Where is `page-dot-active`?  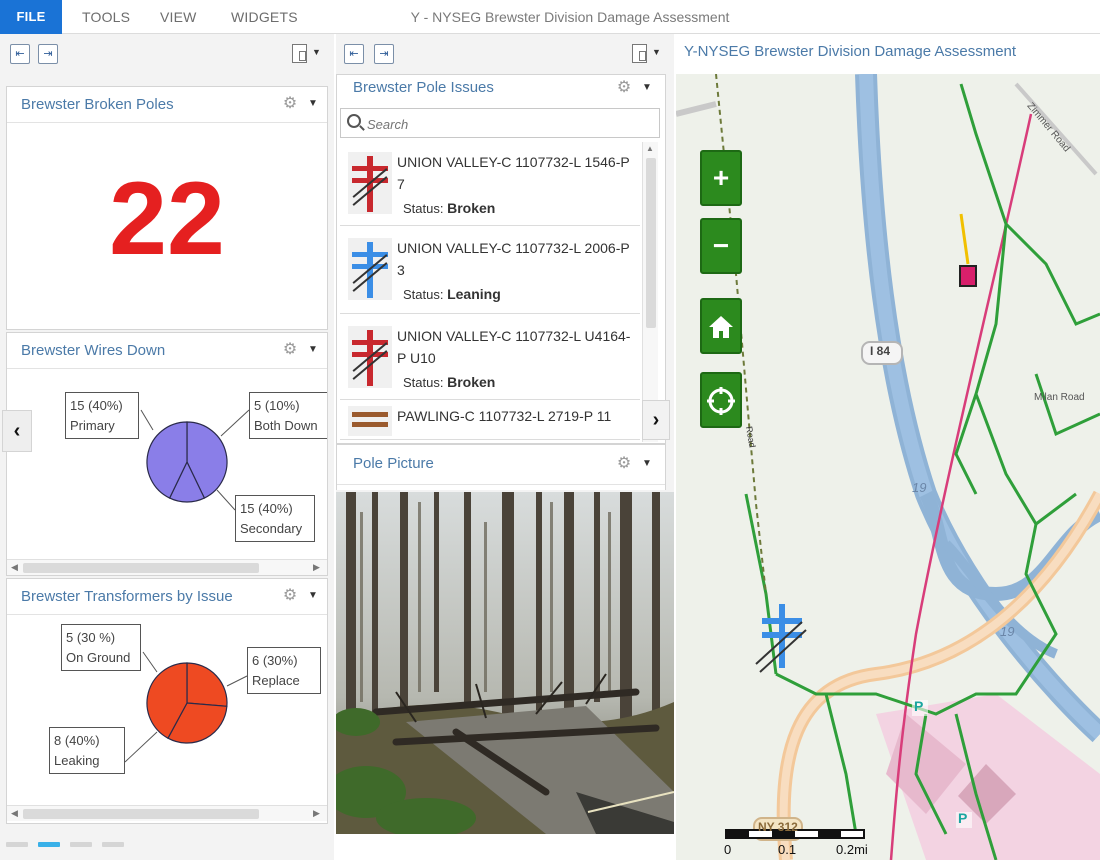
page-dot-active is located at coordinates (49, 844).